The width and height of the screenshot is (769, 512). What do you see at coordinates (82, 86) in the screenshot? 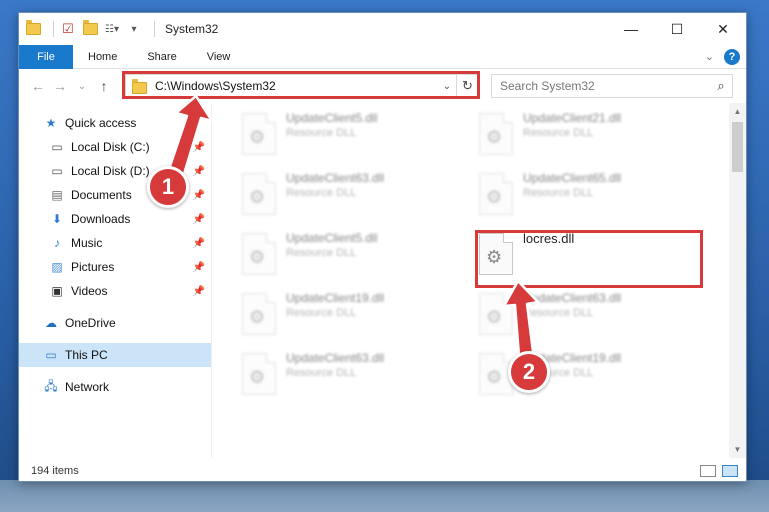
I see `recent-locations-icon: ⌄` at bounding box center [82, 86].